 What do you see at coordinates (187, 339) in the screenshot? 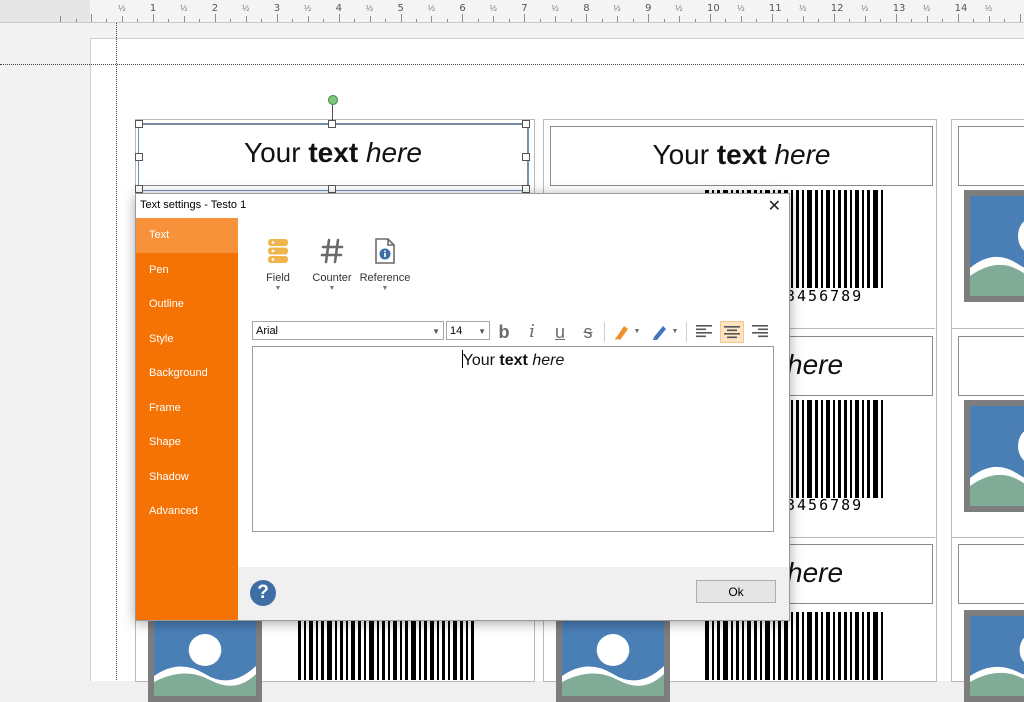
I see `sidebar-item-style: Style` at bounding box center [187, 339].